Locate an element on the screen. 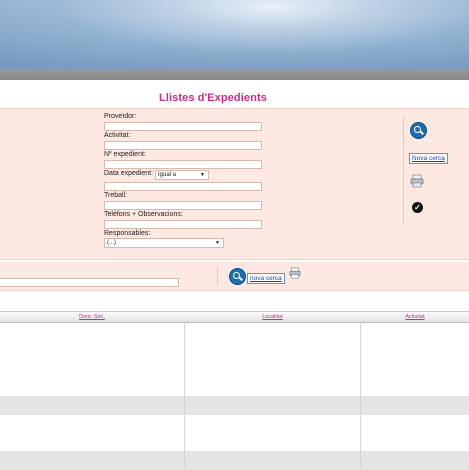  proveidor-label: Proveïdor: is located at coordinates (120, 116).